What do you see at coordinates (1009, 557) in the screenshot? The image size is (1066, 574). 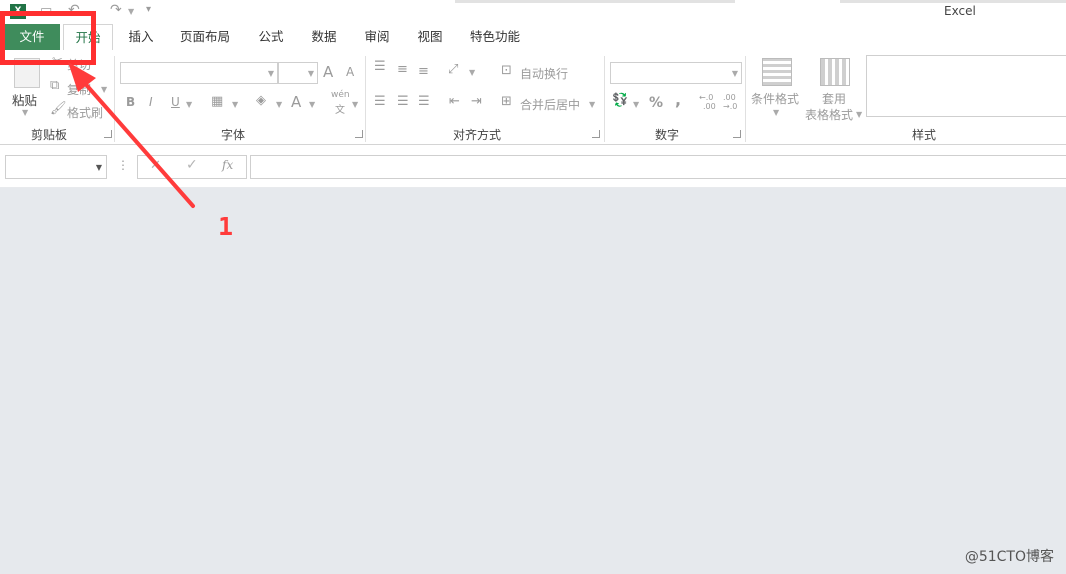 I see `watermark: @51CTO博客` at bounding box center [1009, 557].